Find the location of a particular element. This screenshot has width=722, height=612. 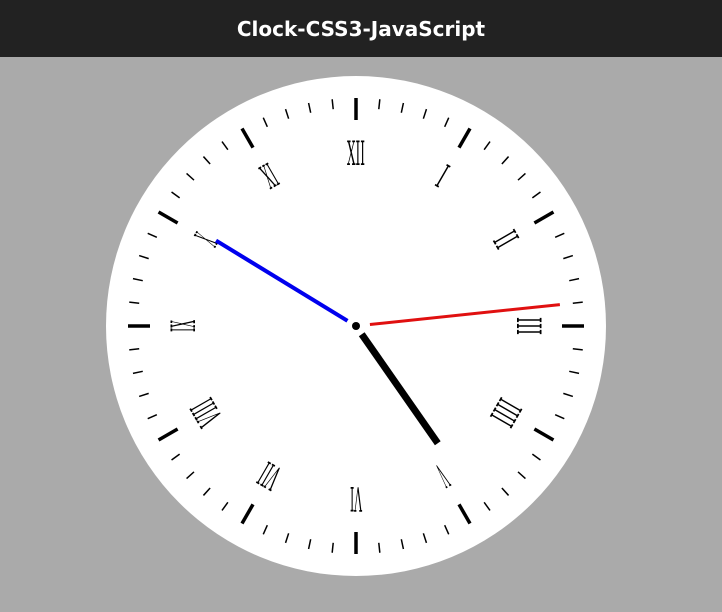

page-title: Clock-CSS3-JavaScript is located at coordinates (361, 28).